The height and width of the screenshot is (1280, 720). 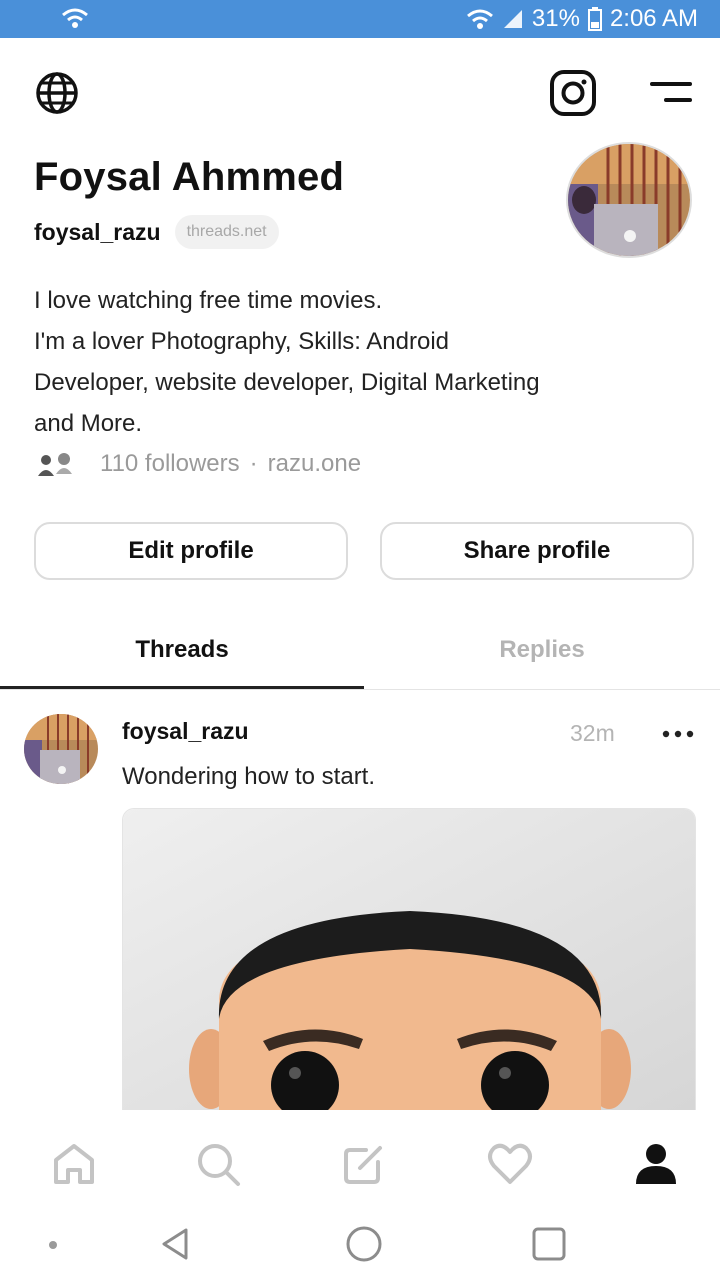 I want to click on instagram-icon, so click(x=573, y=93).